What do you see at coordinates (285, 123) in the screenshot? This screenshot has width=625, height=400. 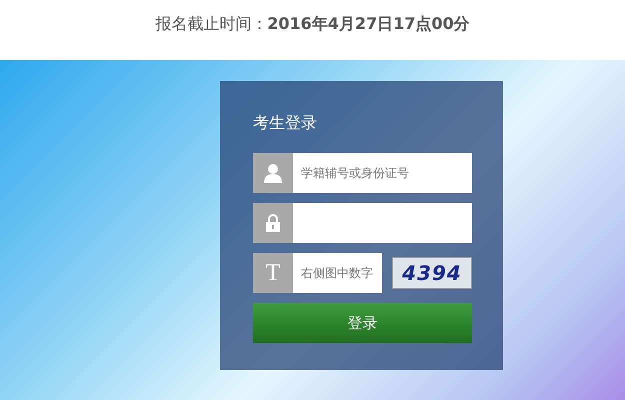 I see `login-title: 考生登录` at bounding box center [285, 123].